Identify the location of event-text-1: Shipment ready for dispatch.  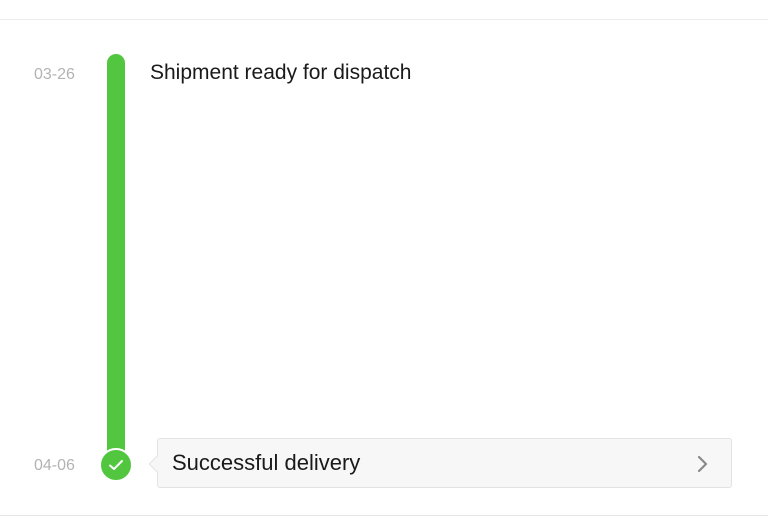
(281, 72).